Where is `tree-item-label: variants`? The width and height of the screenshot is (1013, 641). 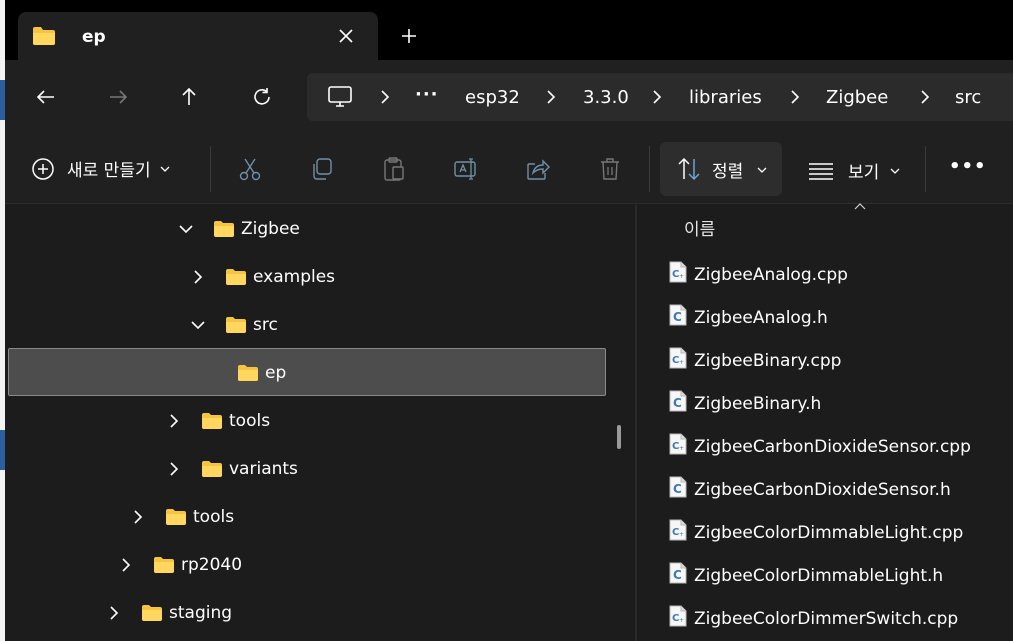 tree-item-label: variants is located at coordinates (263, 469).